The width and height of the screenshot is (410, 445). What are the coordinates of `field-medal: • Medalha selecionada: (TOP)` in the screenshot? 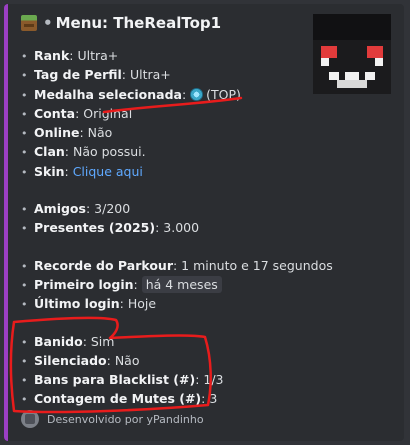 It's located at (171, 94).